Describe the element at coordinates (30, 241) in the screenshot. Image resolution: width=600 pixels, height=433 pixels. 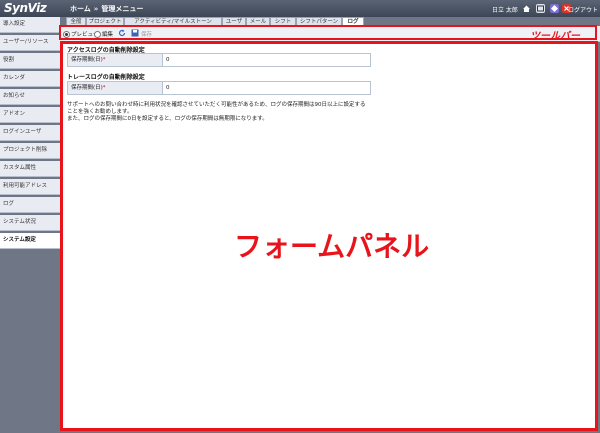
I see `sidebar-item-system-settings: システム設定` at that location.